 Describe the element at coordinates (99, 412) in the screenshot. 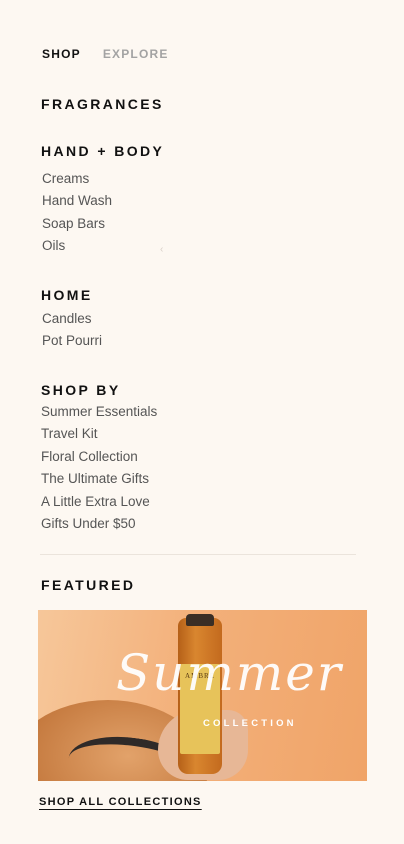

I see `menu-item-summer-essentials: Summer Essentials` at that location.